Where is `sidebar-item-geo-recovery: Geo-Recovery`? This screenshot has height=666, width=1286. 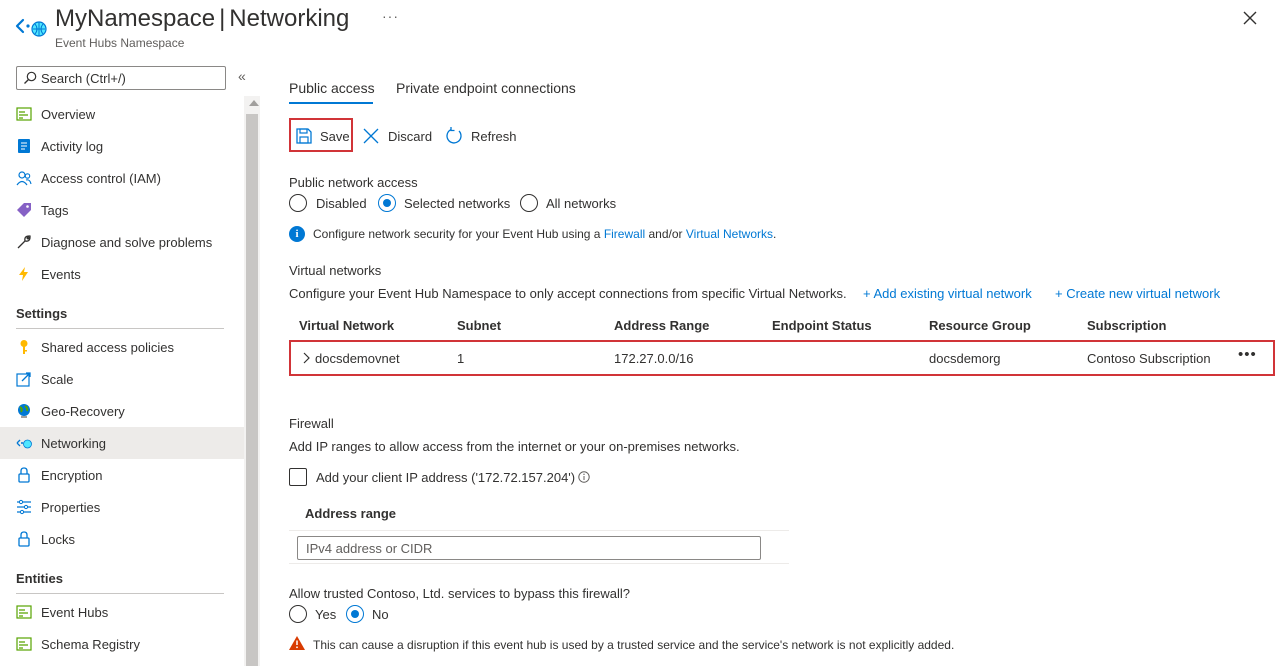 sidebar-item-geo-recovery: Geo-Recovery is located at coordinates (122, 411).